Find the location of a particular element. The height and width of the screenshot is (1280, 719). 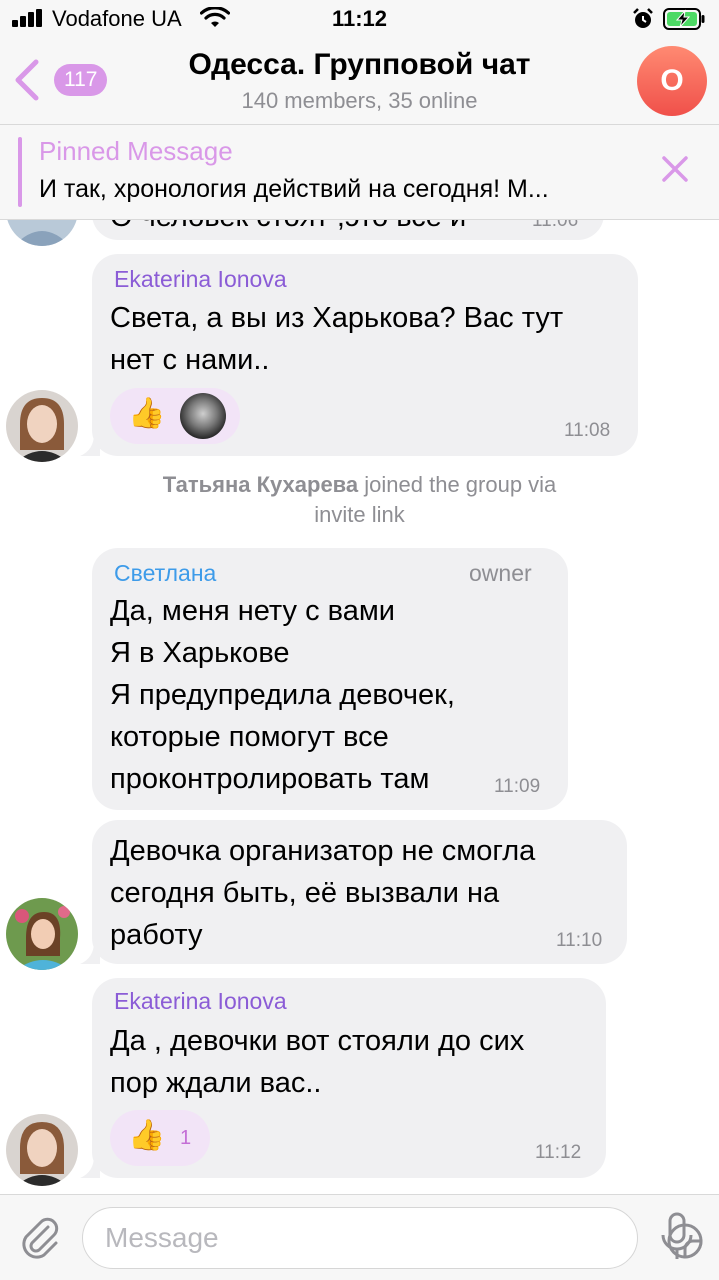

message-text: пор ждали вас.. is located at coordinates (216, 1083).